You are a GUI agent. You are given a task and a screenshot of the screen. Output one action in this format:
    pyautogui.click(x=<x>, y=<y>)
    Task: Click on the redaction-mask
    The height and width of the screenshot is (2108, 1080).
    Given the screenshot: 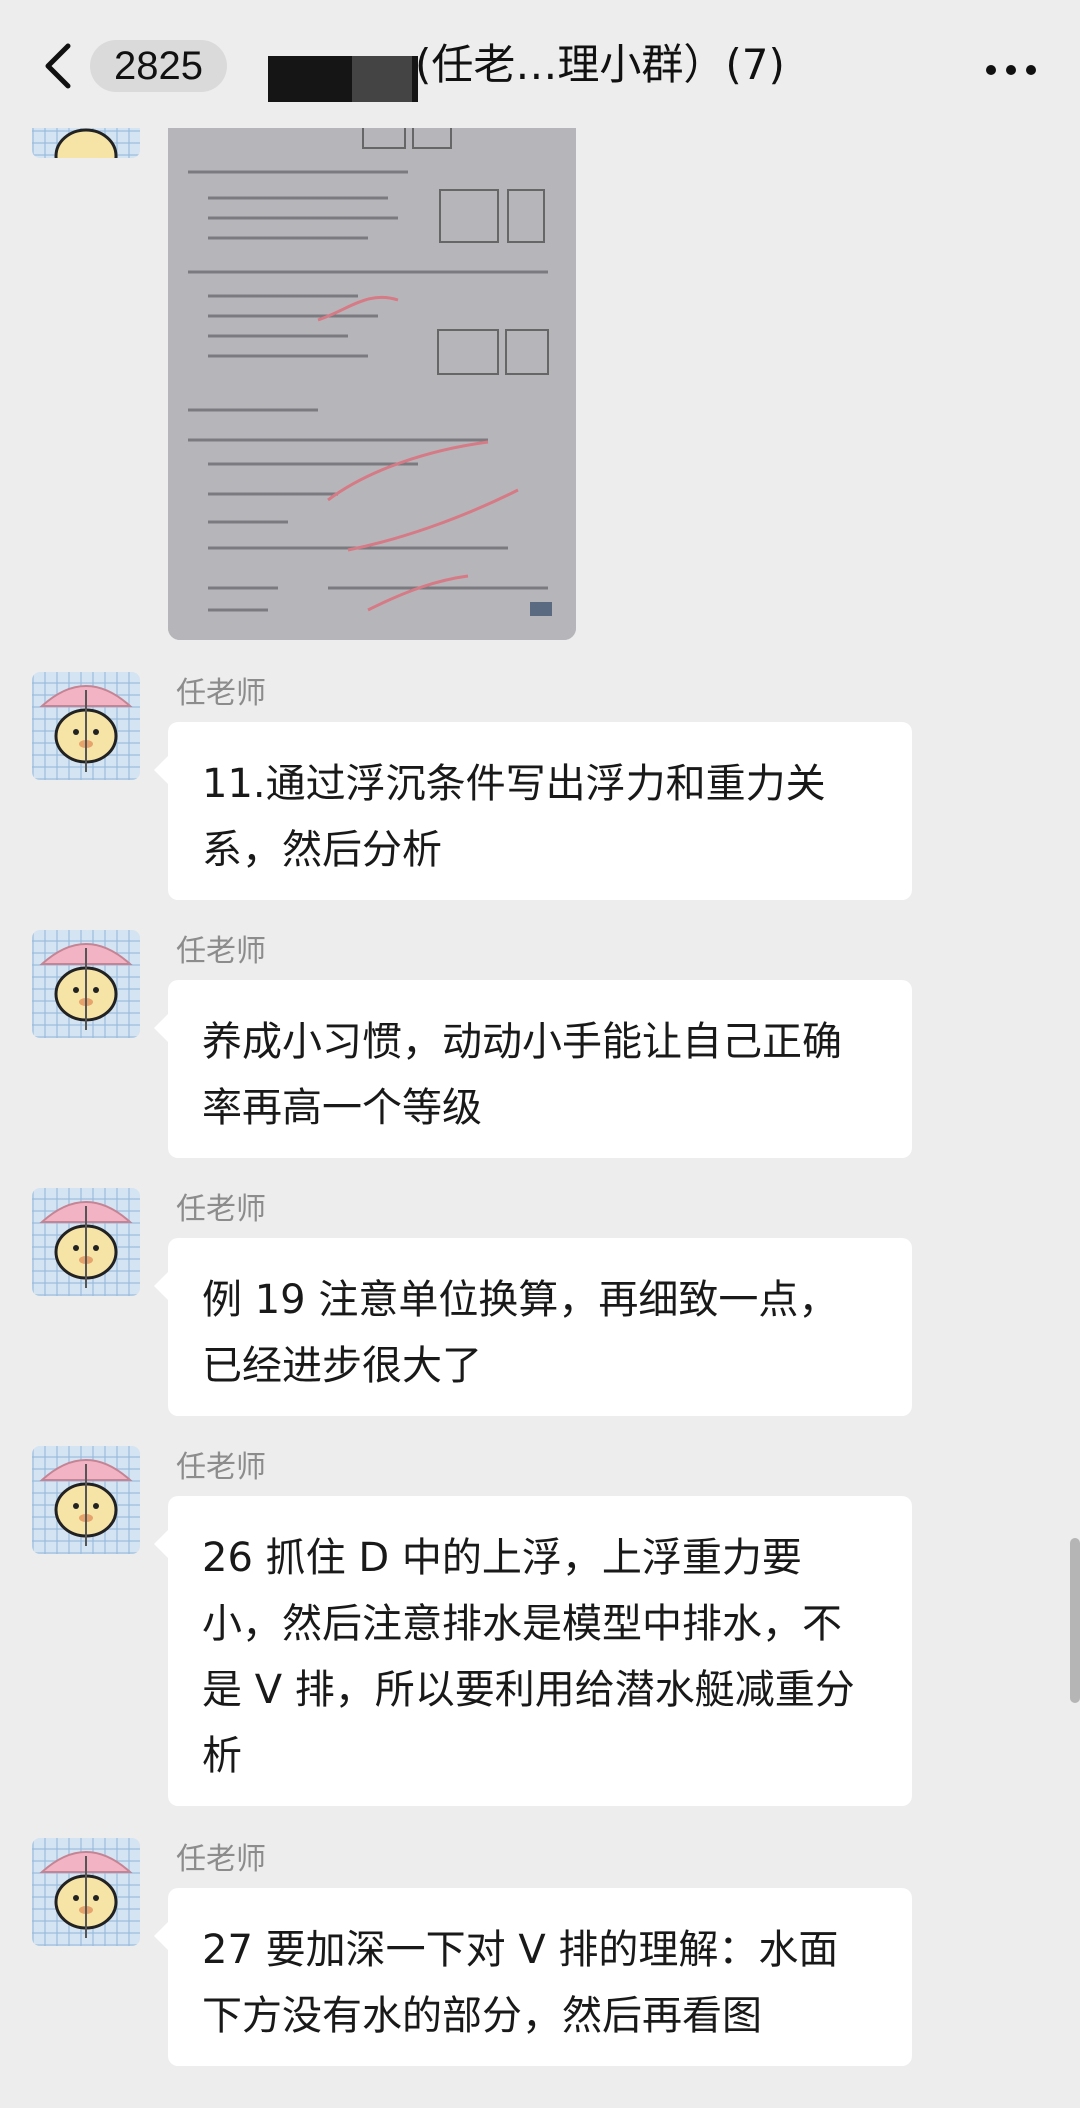 What is the action you would take?
    pyautogui.click(x=382, y=79)
    